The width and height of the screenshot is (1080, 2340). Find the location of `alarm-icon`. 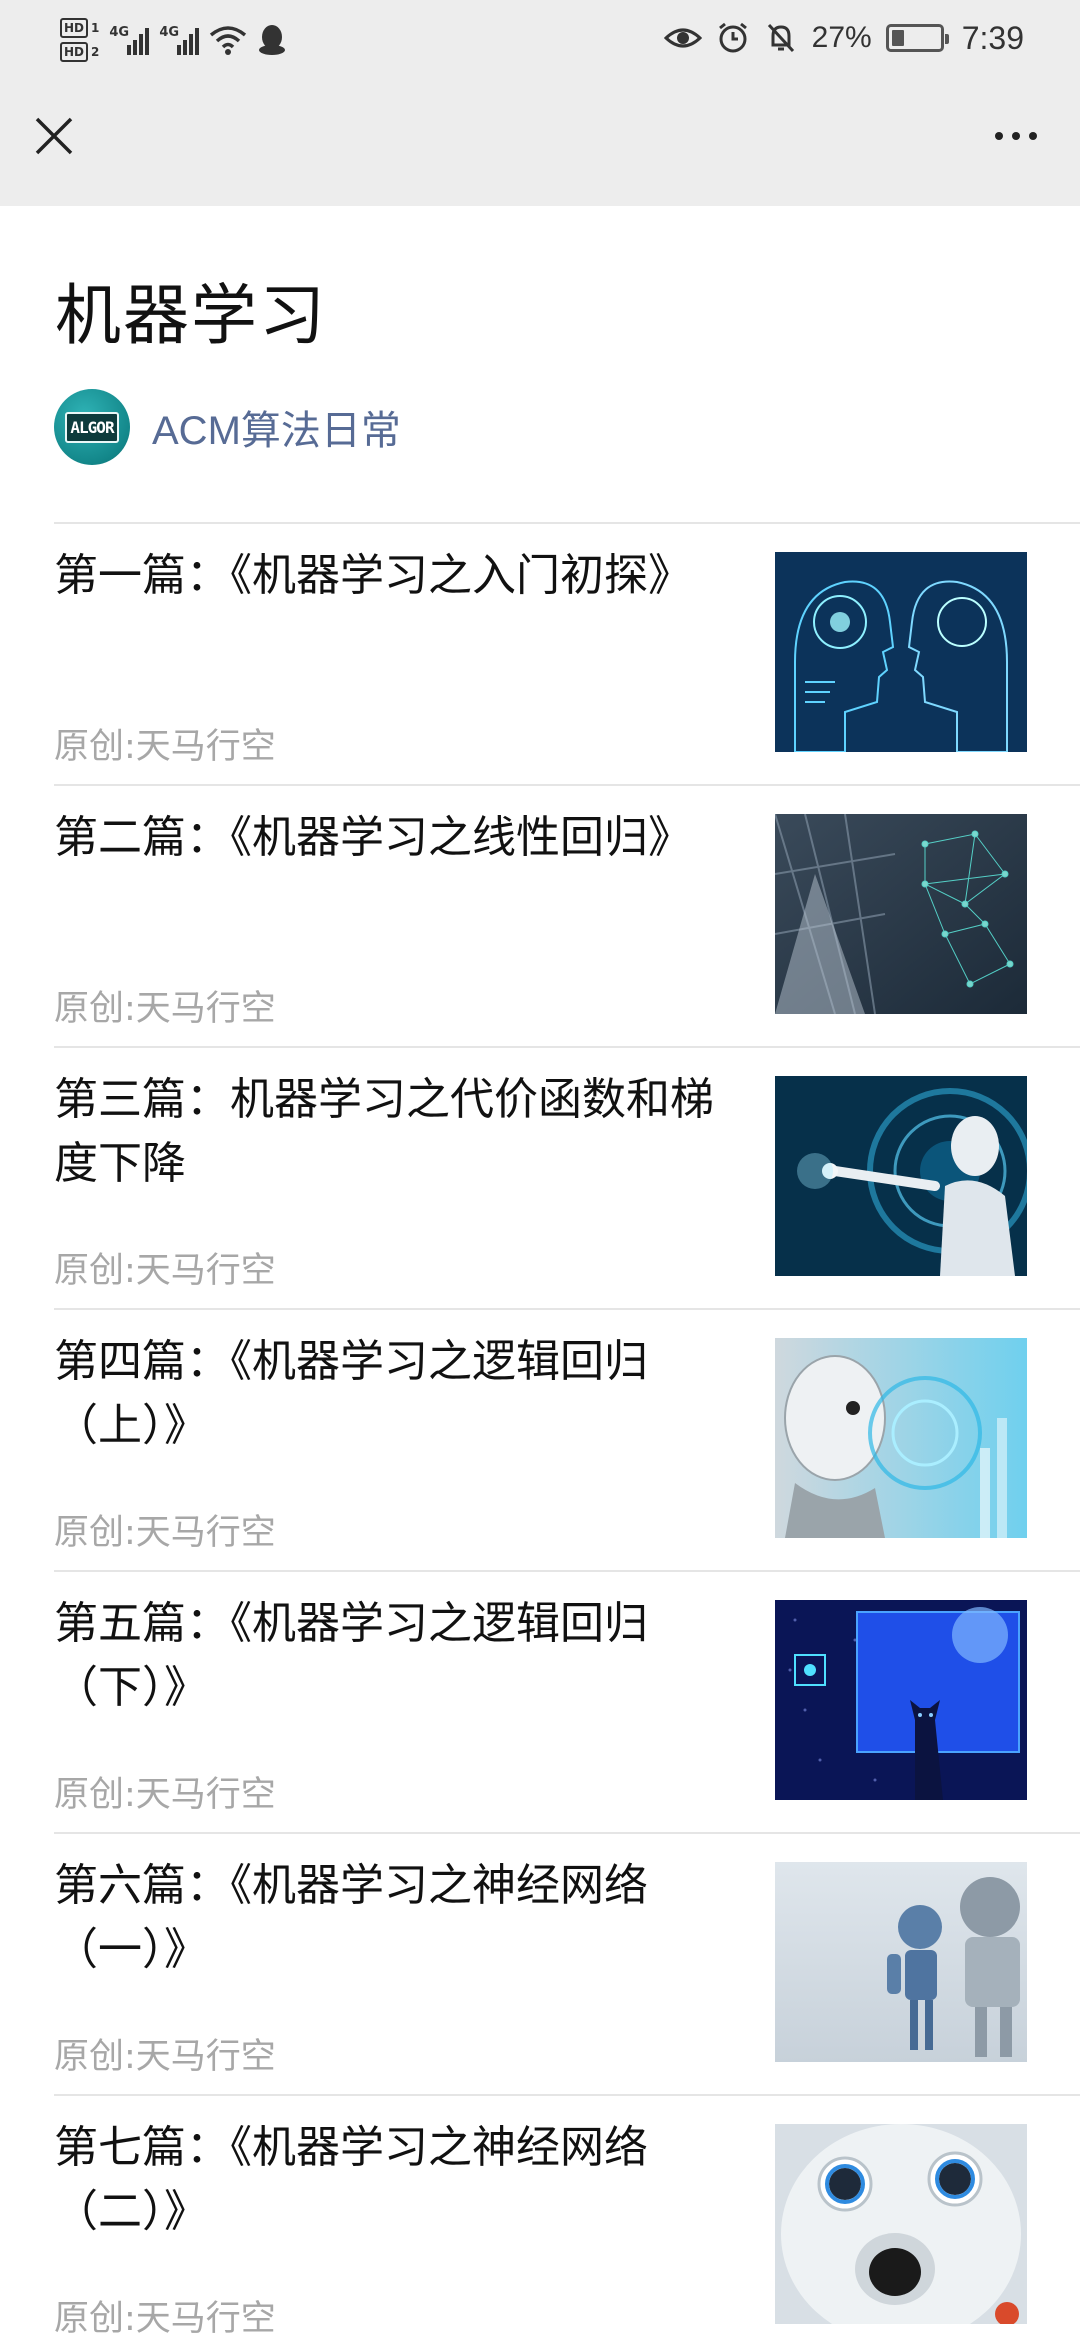

alarm-icon is located at coordinates (732, 37).